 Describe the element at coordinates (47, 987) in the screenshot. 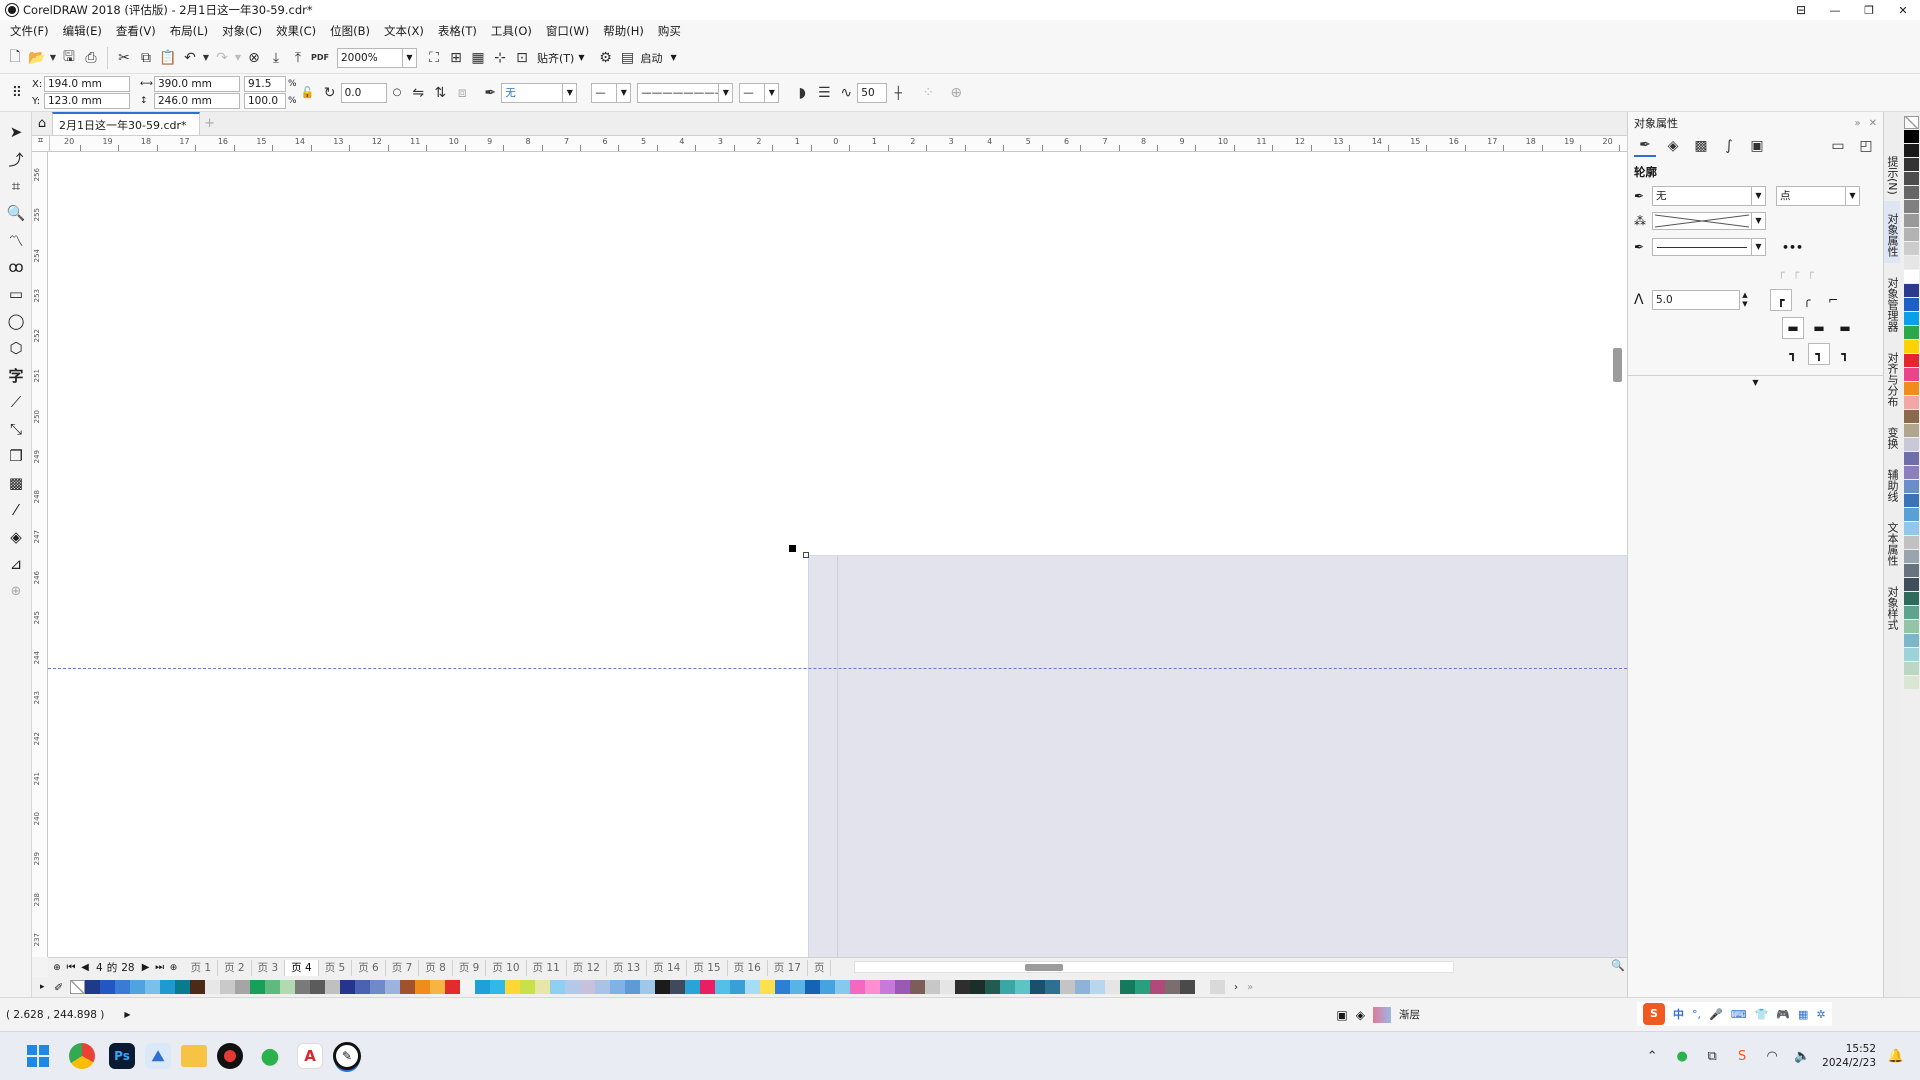

I see `palette-scroll-left-icon: ▸` at that location.